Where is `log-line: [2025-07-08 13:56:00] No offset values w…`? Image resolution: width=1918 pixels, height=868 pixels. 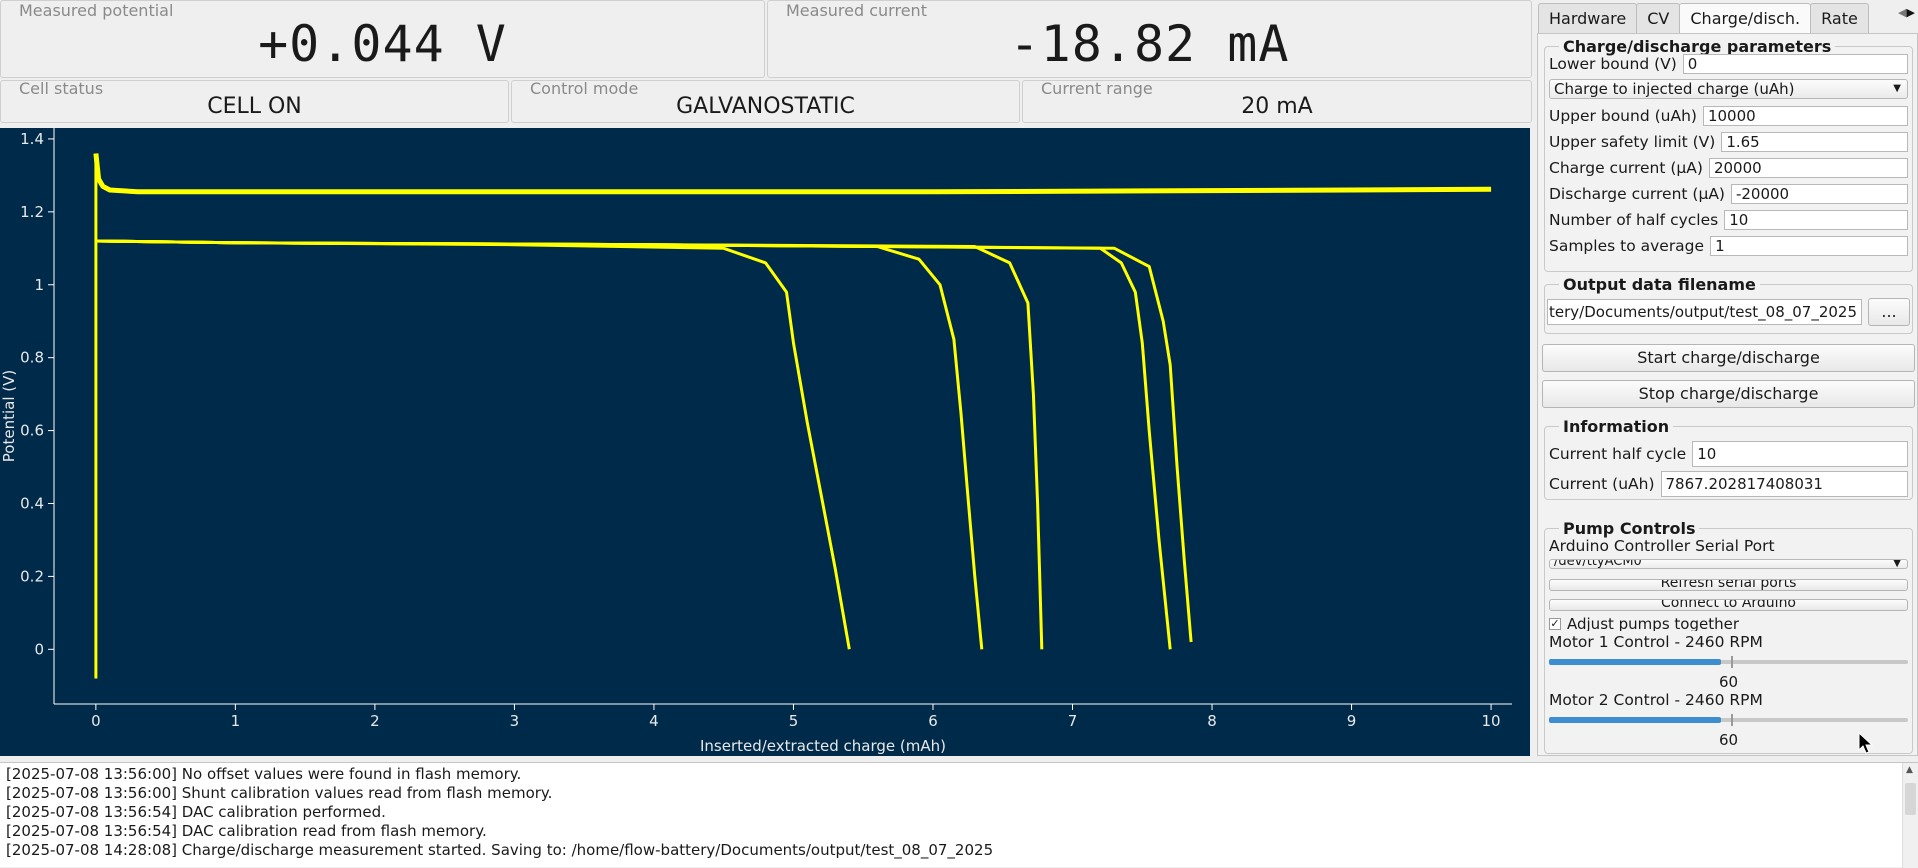
log-line: [2025-07-08 13:56:00] No offset values w… is located at coordinates (264, 774).